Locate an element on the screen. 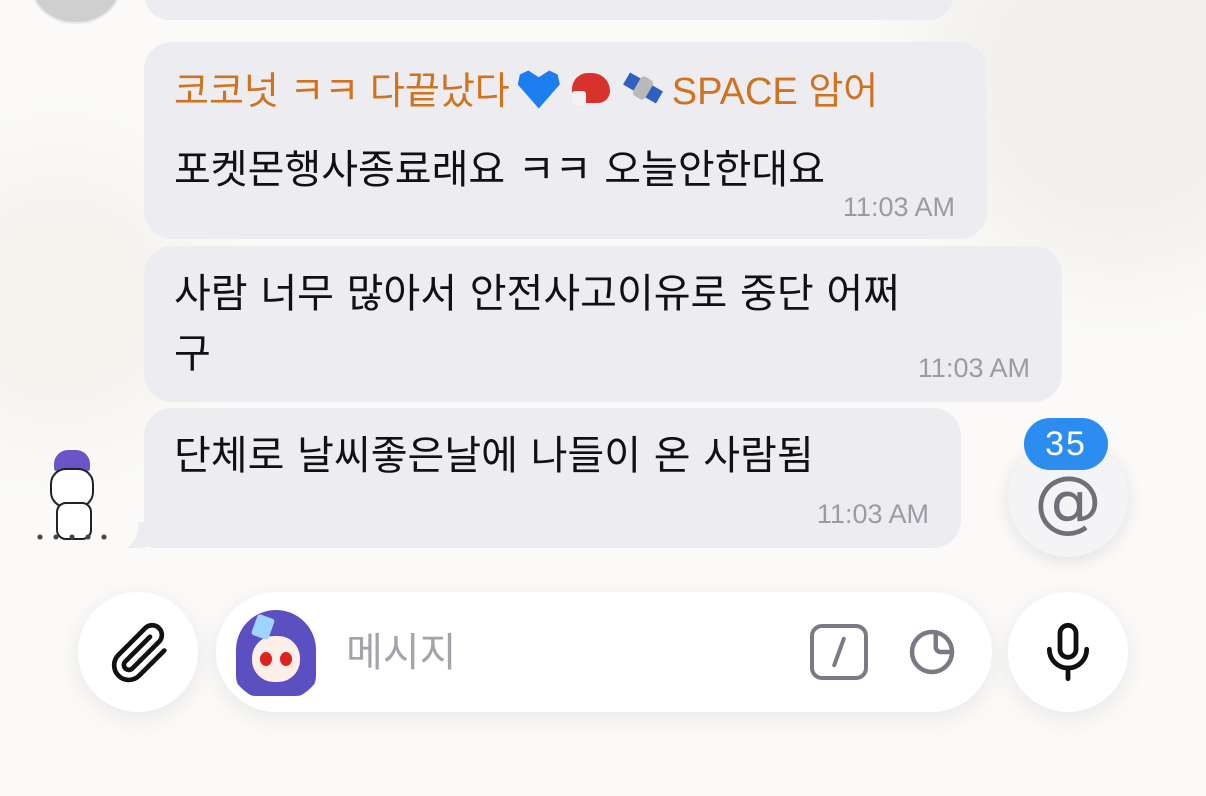 This screenshot has height=796, width=1206. satellite-icon is located at coordinates (643, 88).